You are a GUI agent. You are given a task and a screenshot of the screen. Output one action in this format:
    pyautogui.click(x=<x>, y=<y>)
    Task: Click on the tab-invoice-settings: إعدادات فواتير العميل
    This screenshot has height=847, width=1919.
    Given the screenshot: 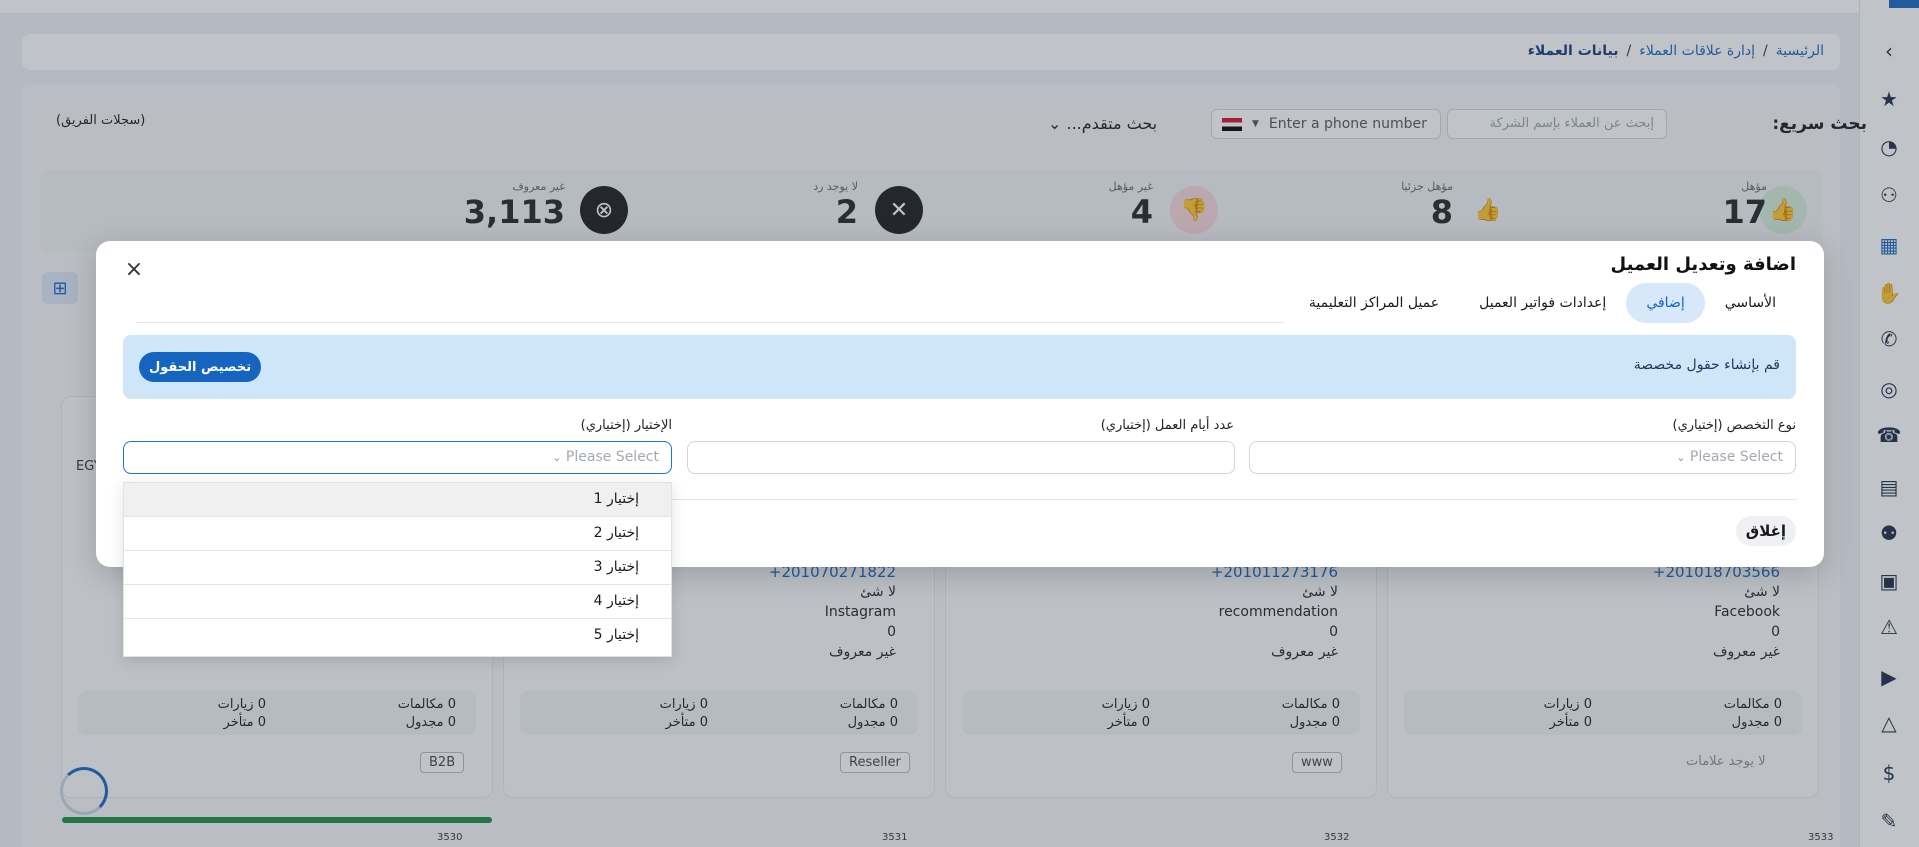 What is the action you would take?
    pyautogui.click(x=1542, y=303)
    